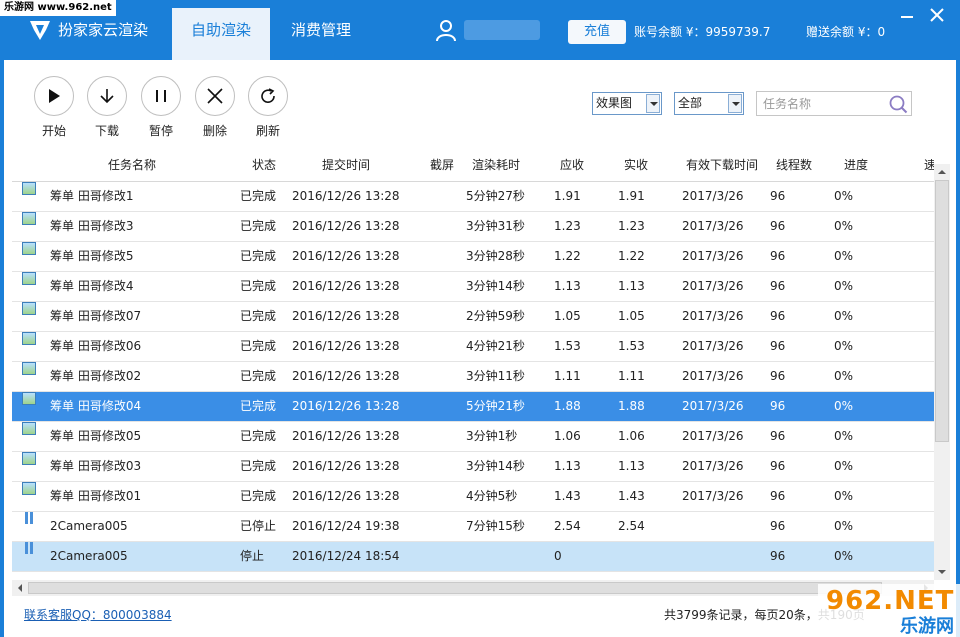 The image size is (960, 637). Describe the element at coordinates (96, 436) in the screenshot. I see `task-name: 筹单 田哥修改05` at that location.